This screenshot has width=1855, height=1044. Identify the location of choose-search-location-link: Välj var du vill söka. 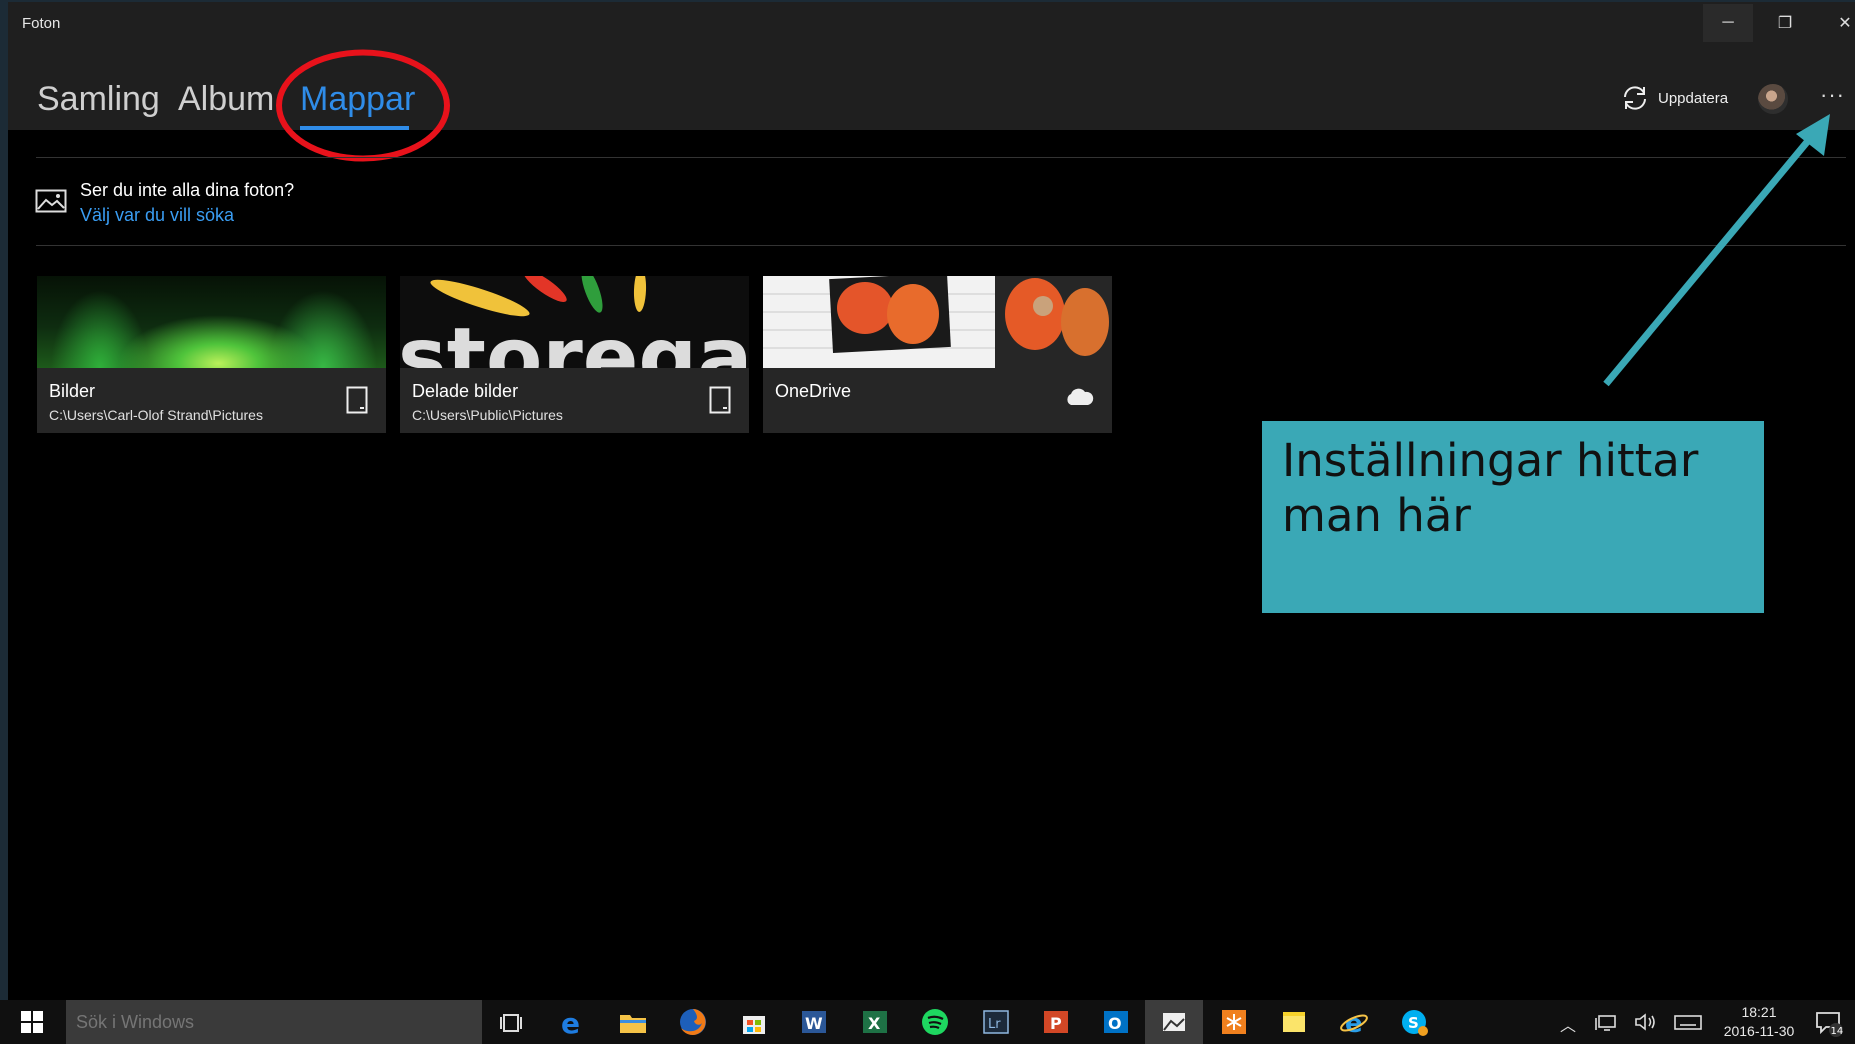
(157, 215).